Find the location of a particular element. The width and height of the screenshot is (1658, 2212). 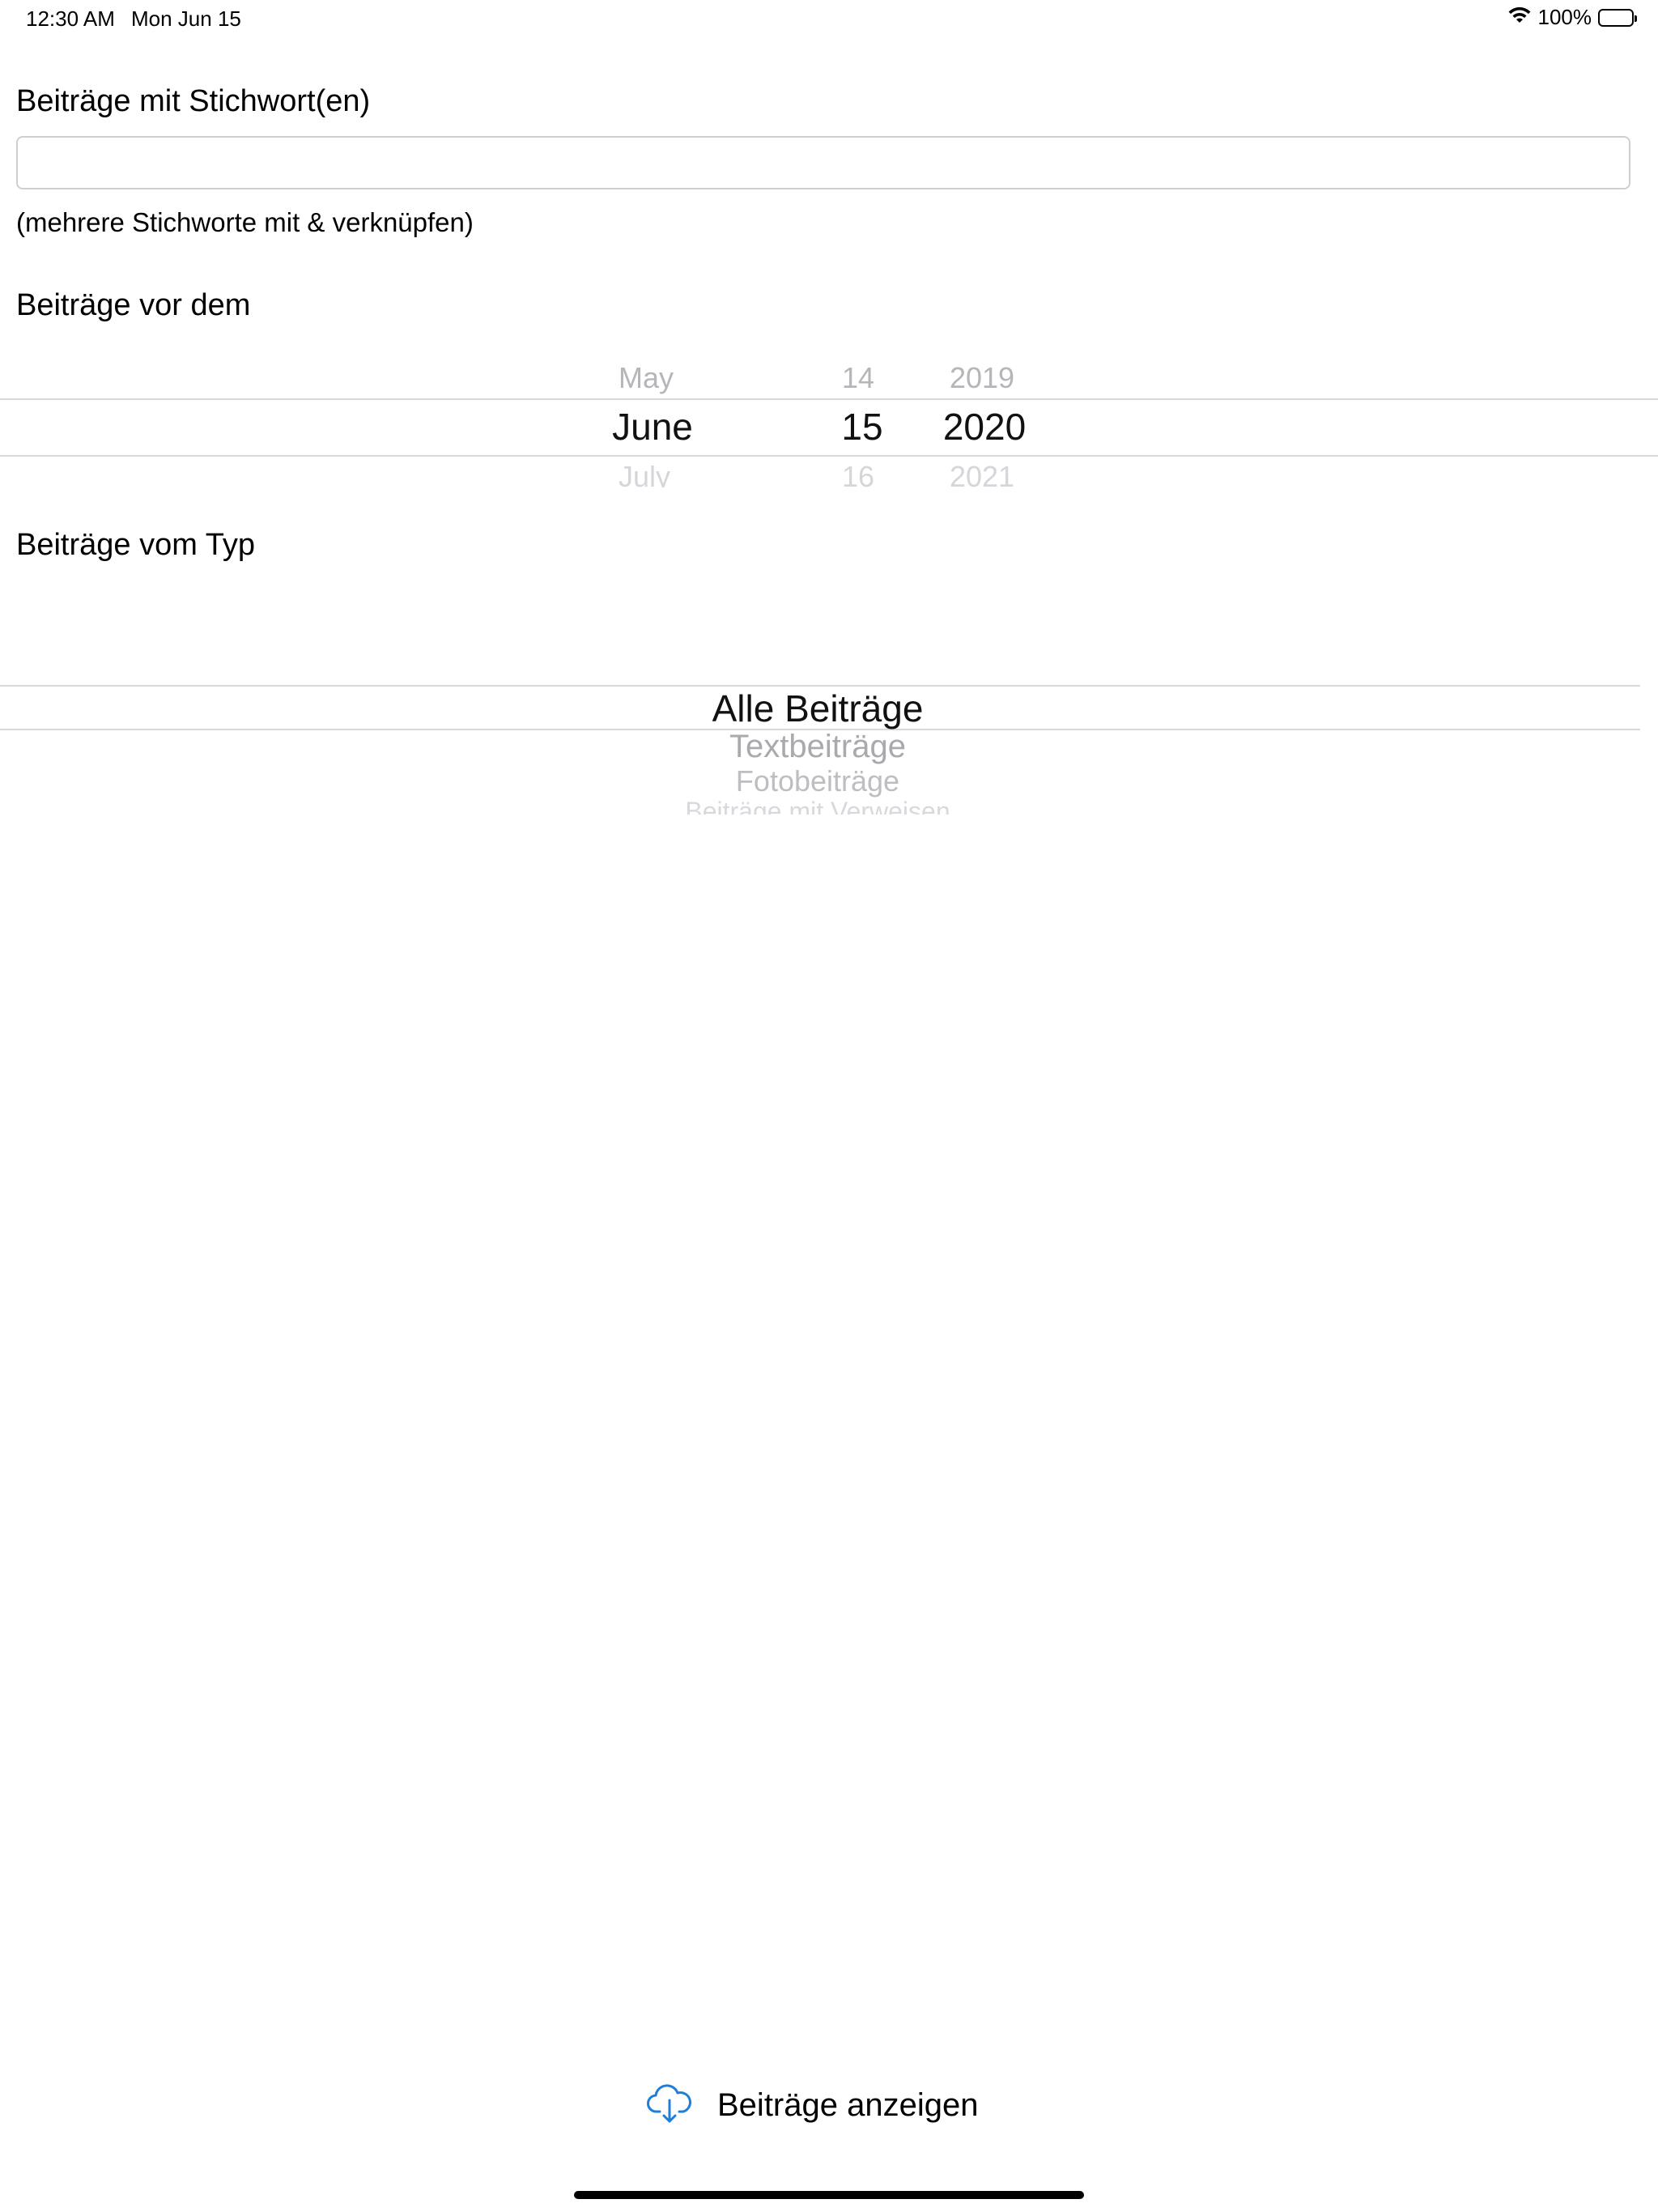

keywords-input is located at coordinates (823, 162).